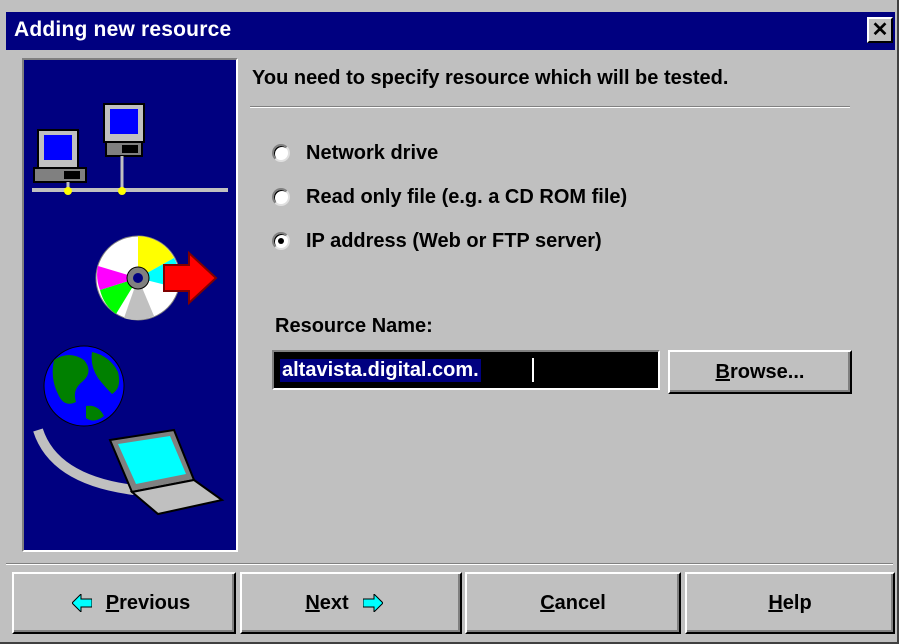 Image resolution: width=899 pixels, height=644 pixels. Describe the element at coordinates (454, 240) in the screenshot. I see `radio-label: IP address (Web or FTP server)` at that location.